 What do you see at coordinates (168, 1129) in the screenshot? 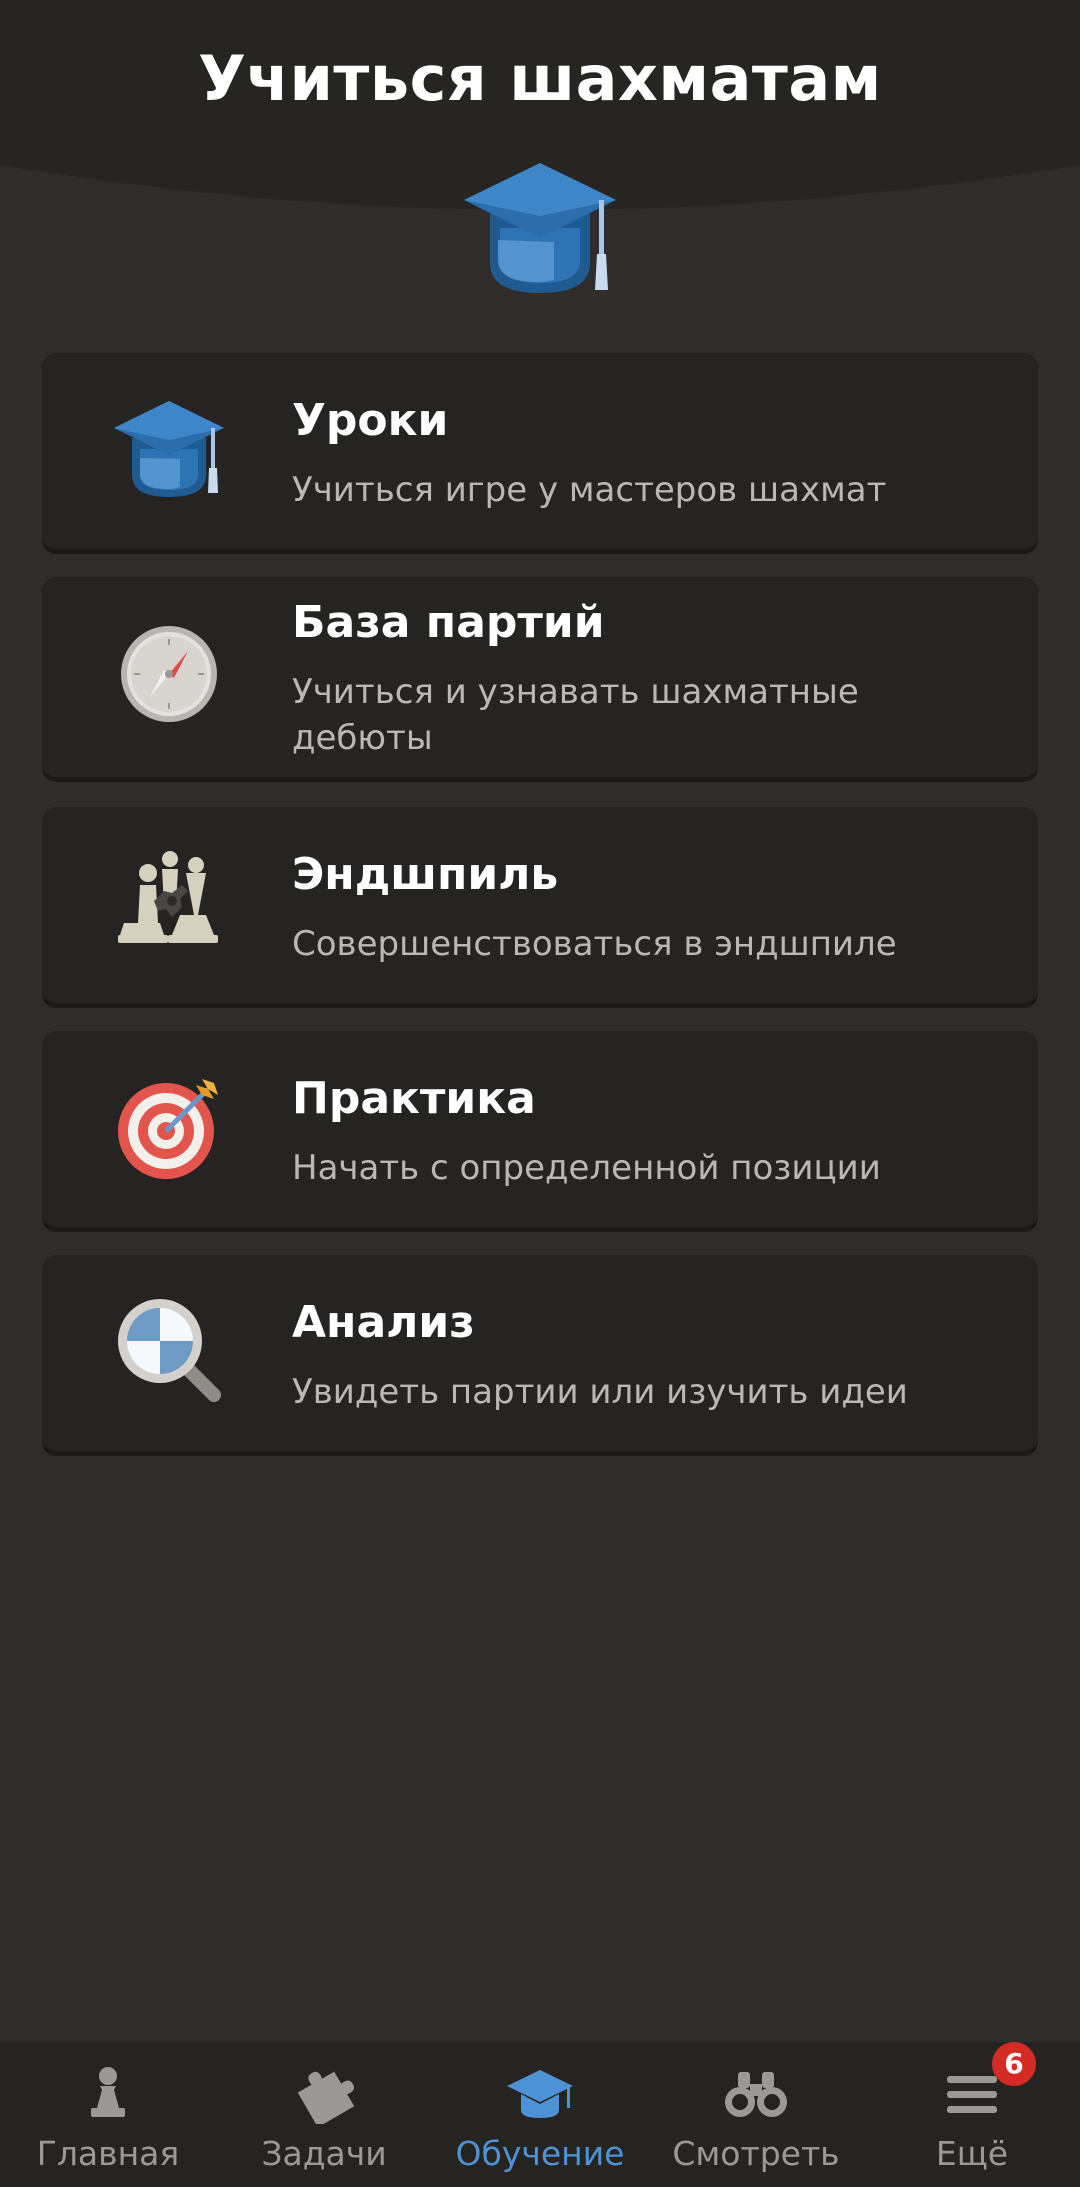
I see `target-icon` at bounding box center [168, 1129].